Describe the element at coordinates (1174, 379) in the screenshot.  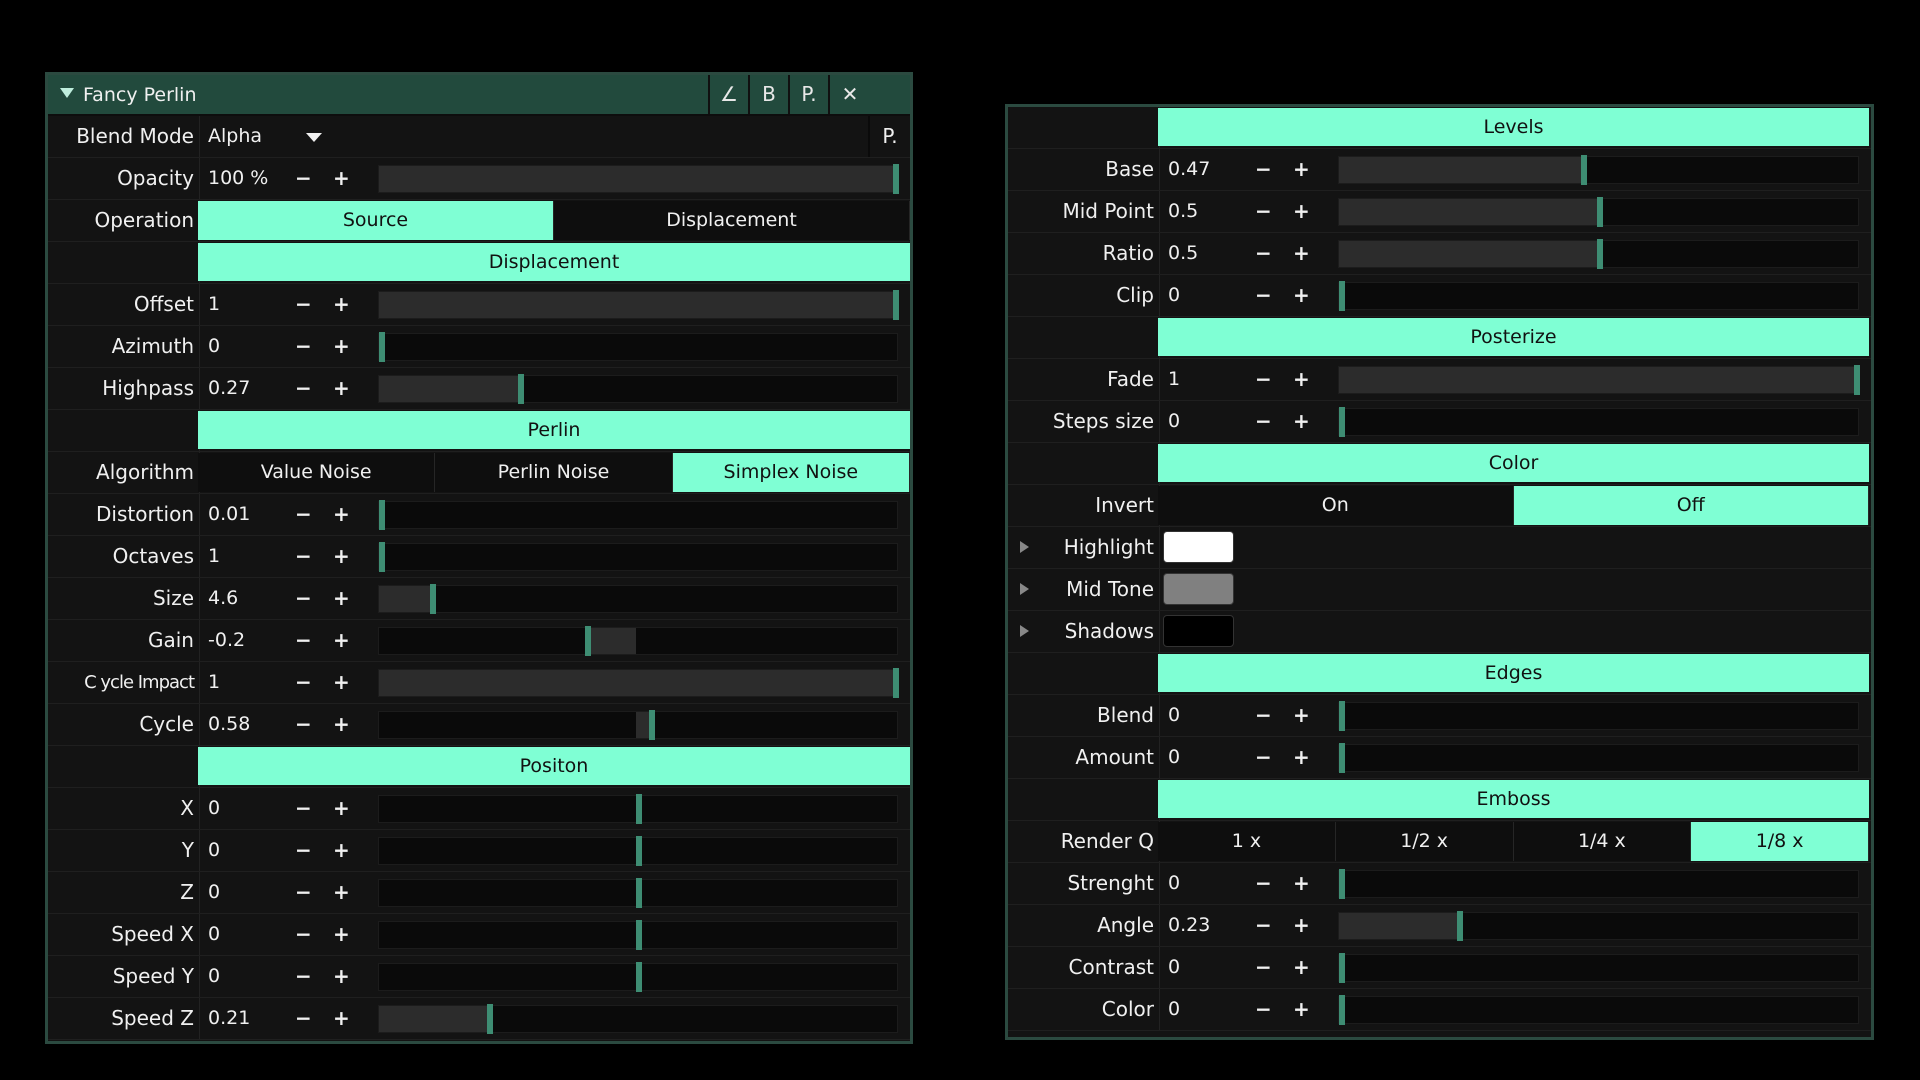
I see `fade-value: 1` at that location.